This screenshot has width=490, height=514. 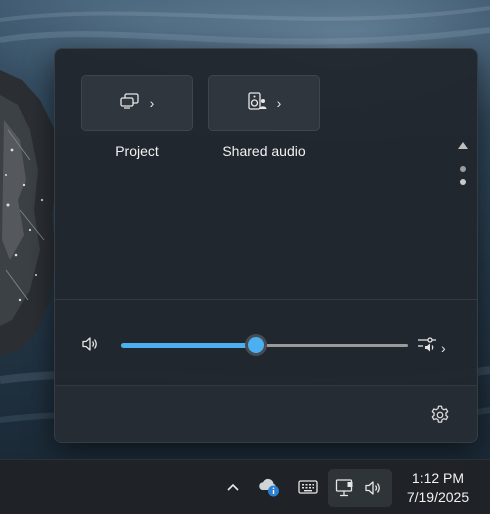 I want to click on gear-icon, so click(x=440, y=415).